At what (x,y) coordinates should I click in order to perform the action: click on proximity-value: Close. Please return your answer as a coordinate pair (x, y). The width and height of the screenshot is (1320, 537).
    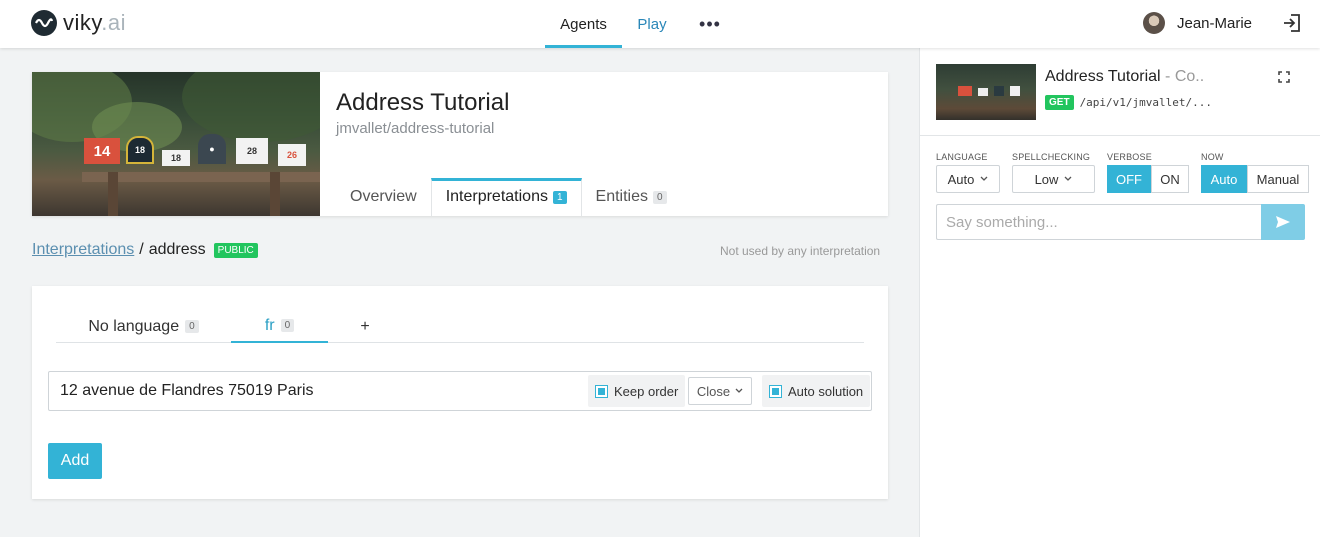
    Looking at the image, I should click on (713, 391).